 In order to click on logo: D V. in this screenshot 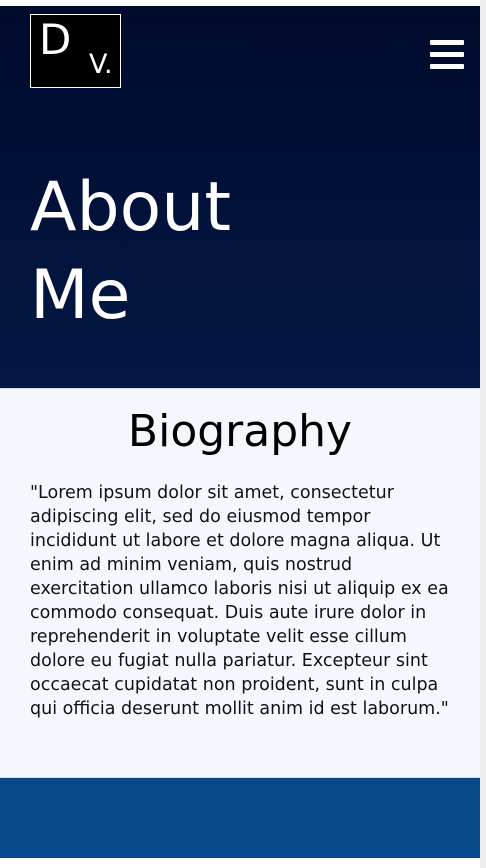, I will do `click(75, 51)`.